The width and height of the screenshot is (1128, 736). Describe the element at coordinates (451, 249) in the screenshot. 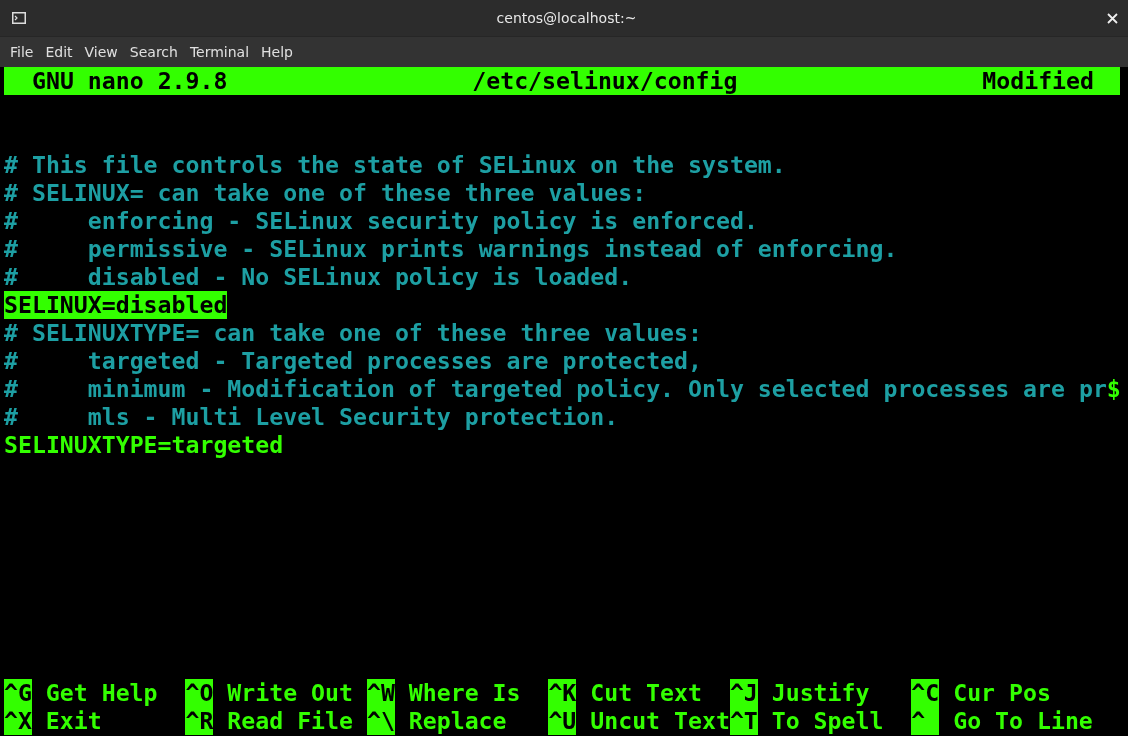

I see `code-line: # permissive - SELinux prints warnings instead of enforcing.` at that location.